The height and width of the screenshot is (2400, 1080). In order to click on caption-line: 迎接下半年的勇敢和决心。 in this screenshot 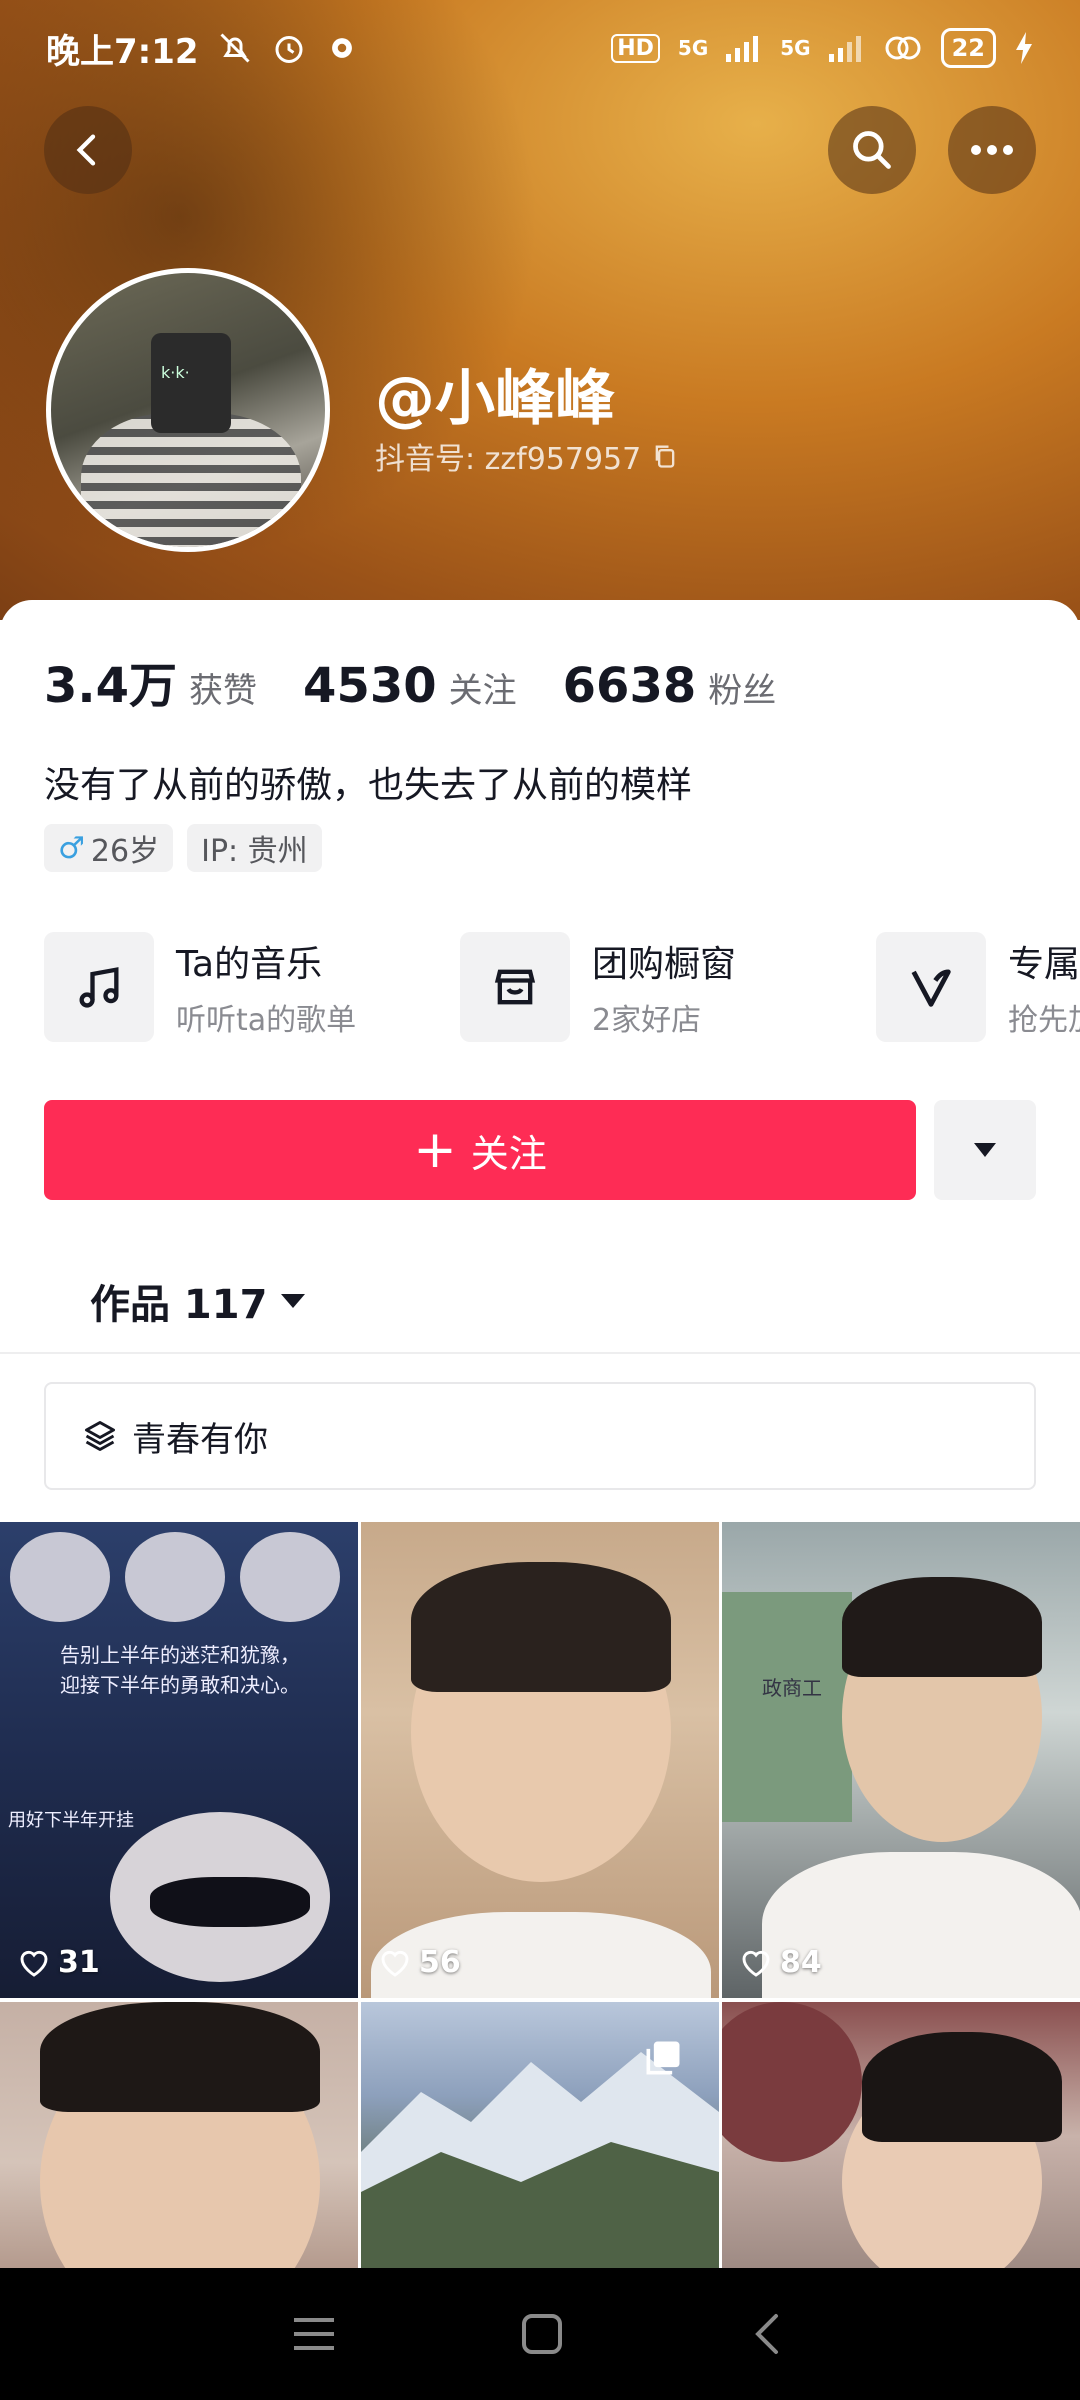, I will do `click(180, 1685)`.